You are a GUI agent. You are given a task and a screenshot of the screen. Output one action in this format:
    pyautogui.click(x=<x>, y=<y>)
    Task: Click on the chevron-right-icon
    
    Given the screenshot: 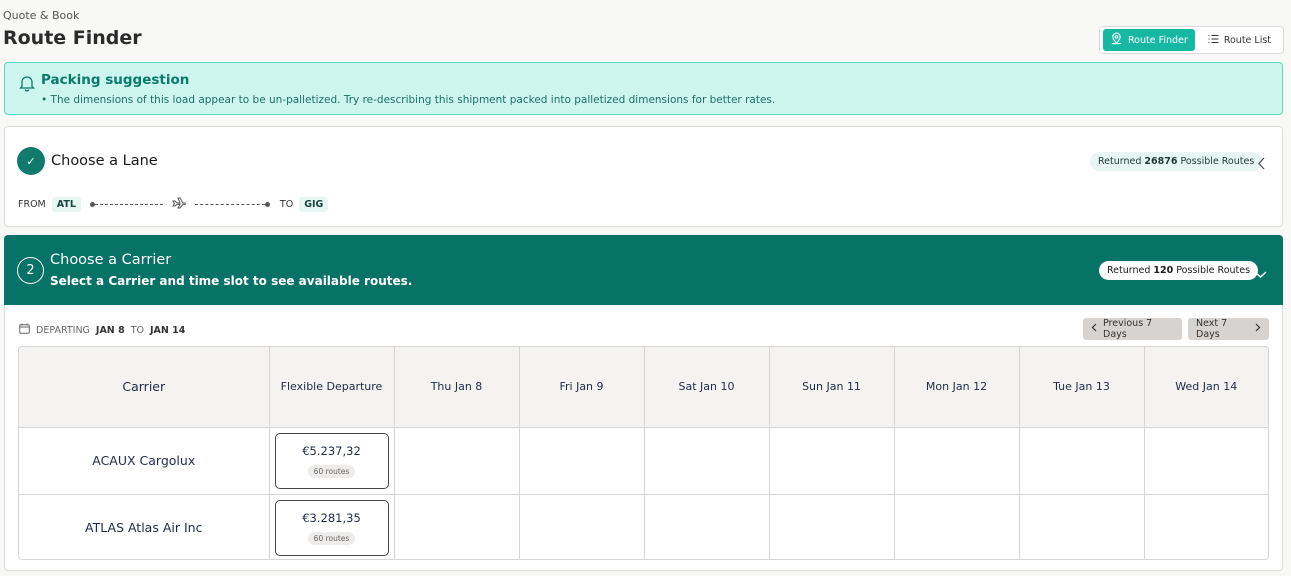 What is the action you would take?
    pyautogui.click(x=1258, y=329)
    